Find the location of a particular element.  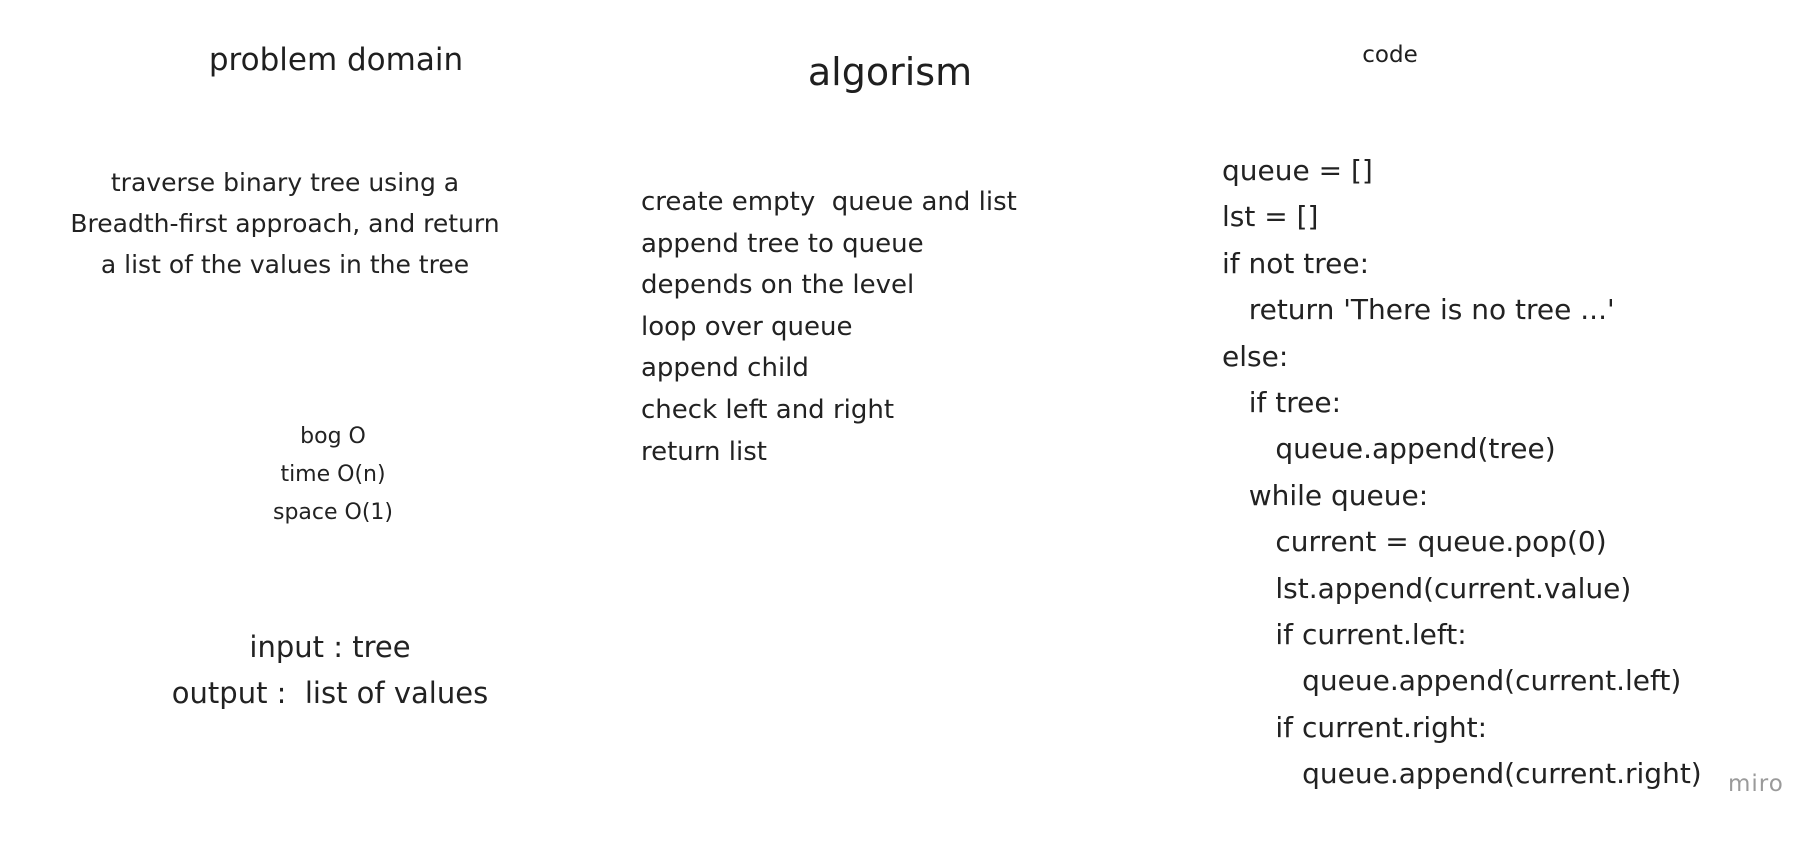

code-line: if tree: is located at coordinates (1281, 403).